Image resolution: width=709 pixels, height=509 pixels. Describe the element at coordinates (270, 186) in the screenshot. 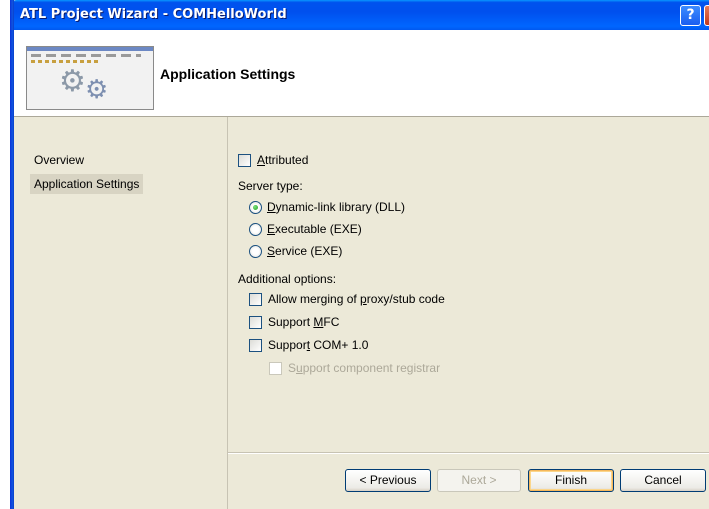

I see `server-type-label: Server type:` at that location.